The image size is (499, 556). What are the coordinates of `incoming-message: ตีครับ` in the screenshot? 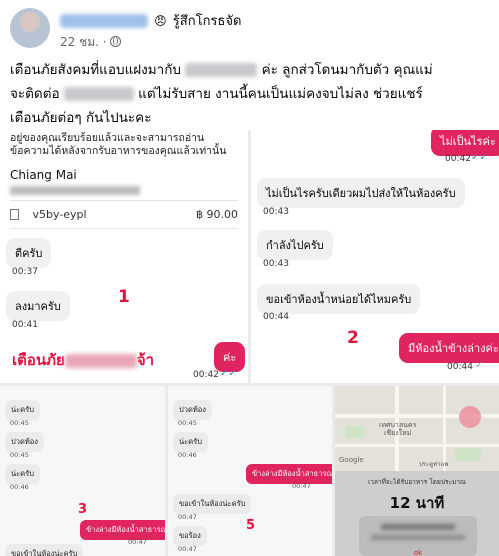 It's located at (29, 253).